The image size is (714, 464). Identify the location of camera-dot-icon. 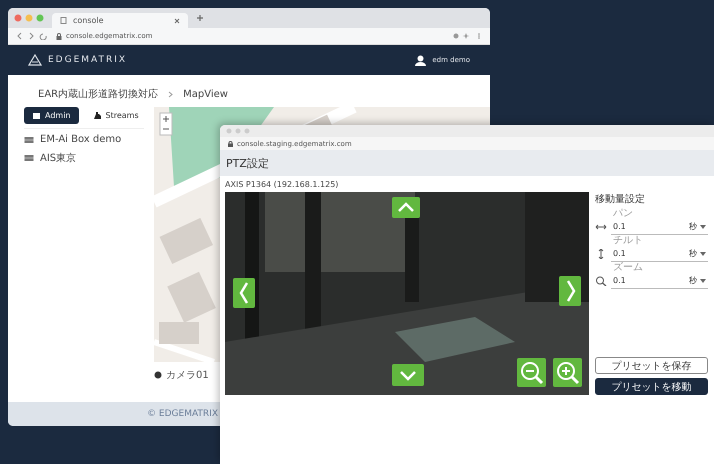
(158, 375).